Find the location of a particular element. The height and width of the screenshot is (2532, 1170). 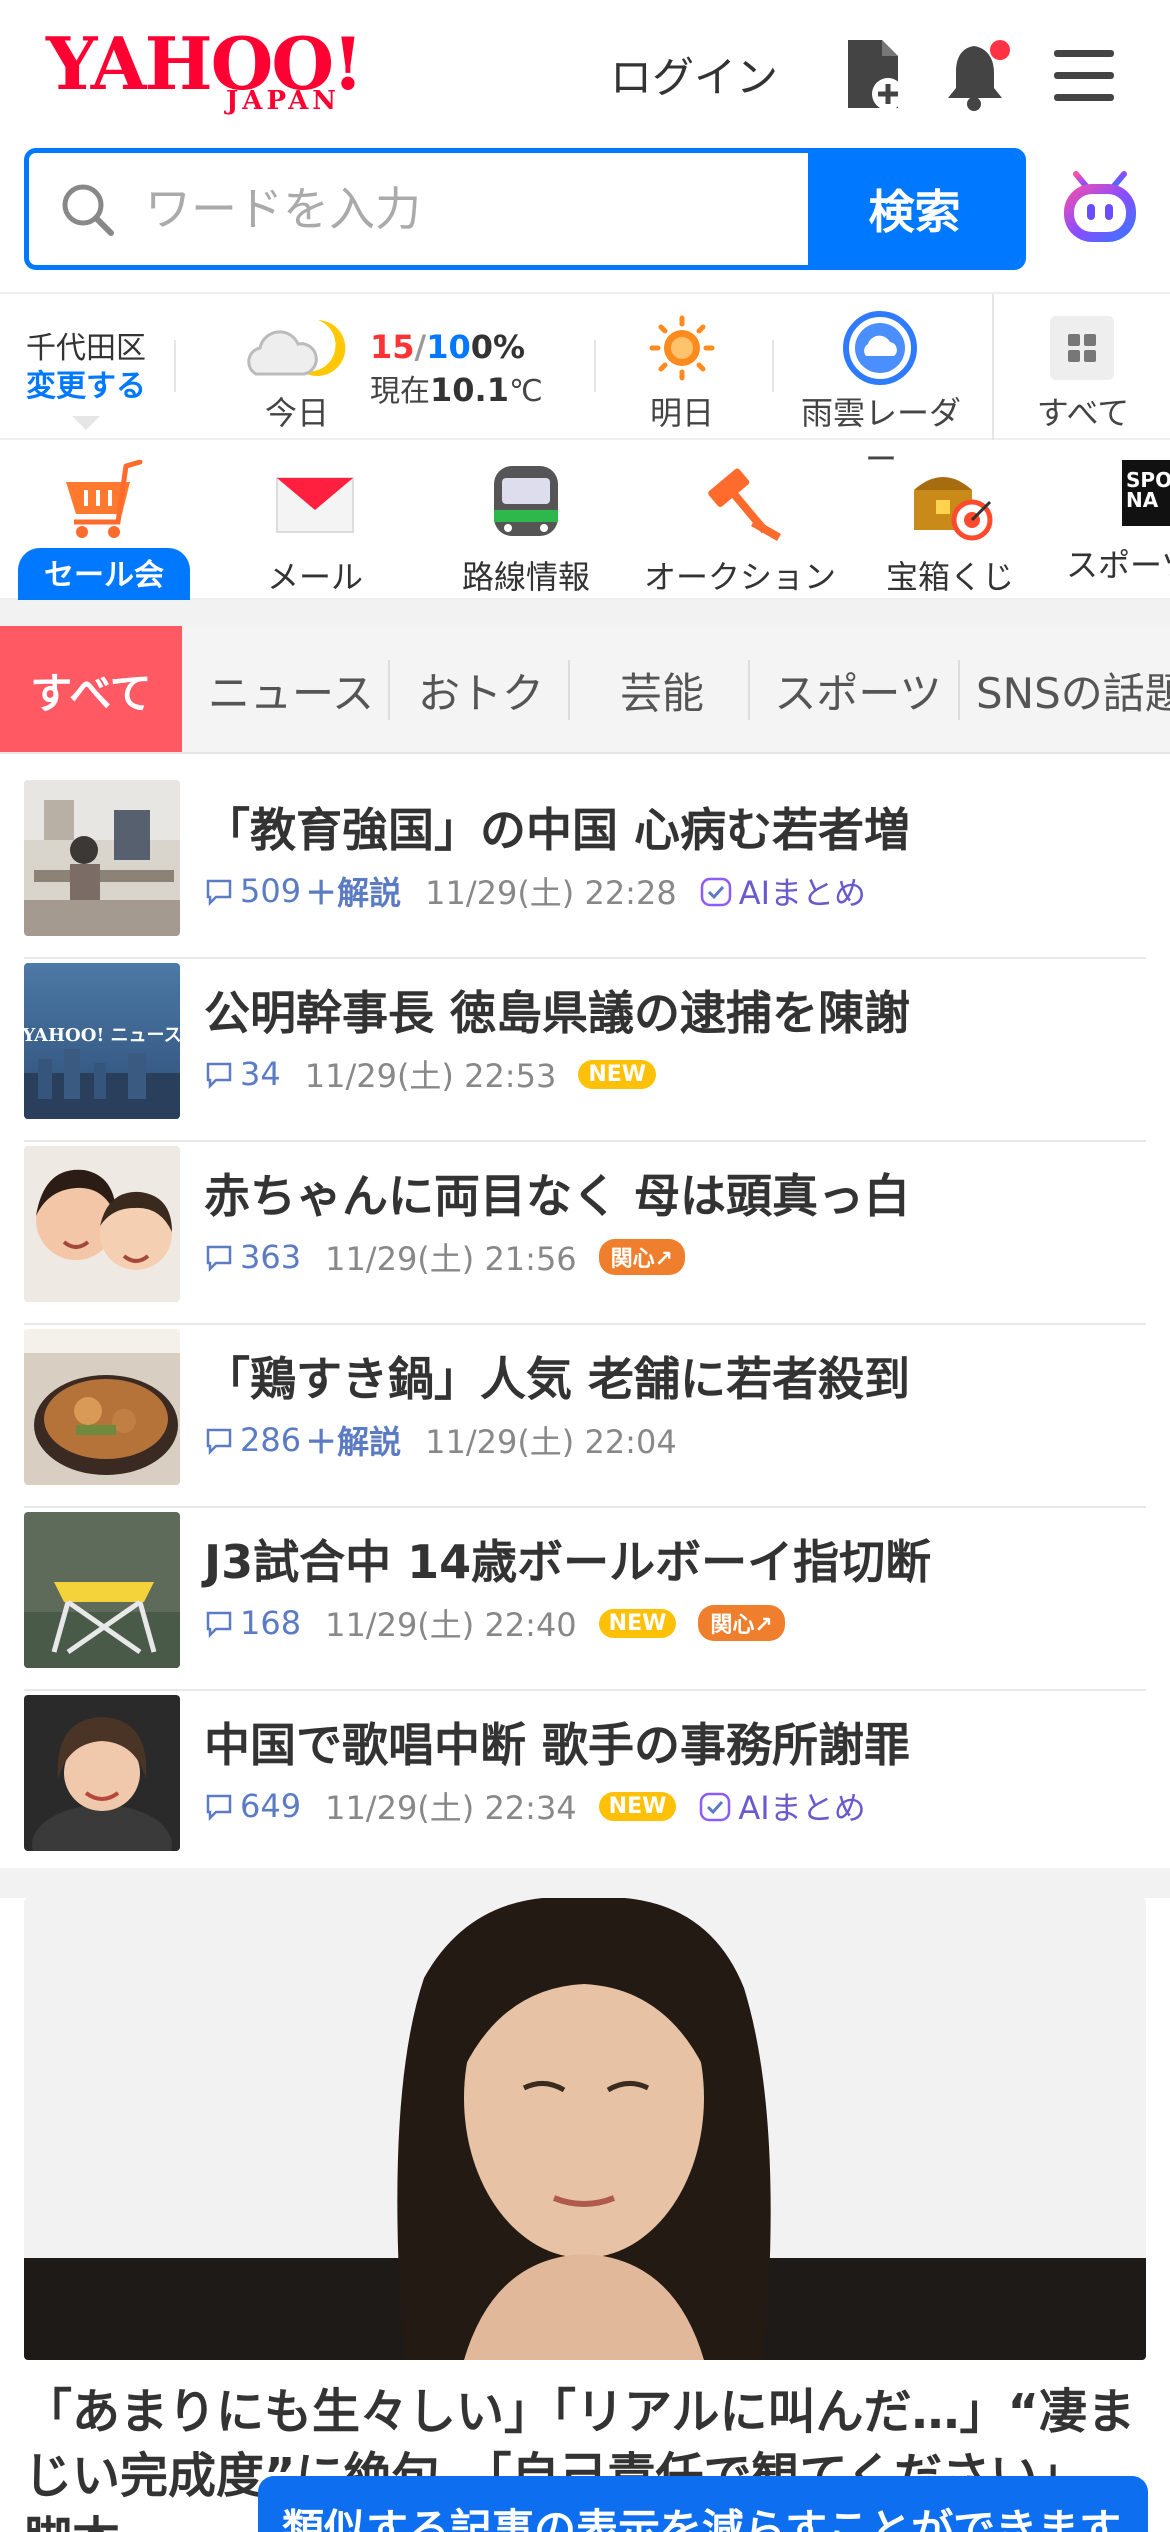

service-lottery: 宝箱くじ is located at coordinates (950, 529).